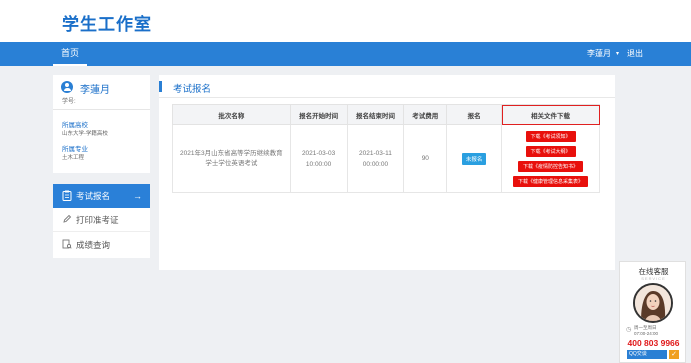 This screenshot has height=363, width=691. I want to click on enroll-cell: 未报名, so click(474, 158).